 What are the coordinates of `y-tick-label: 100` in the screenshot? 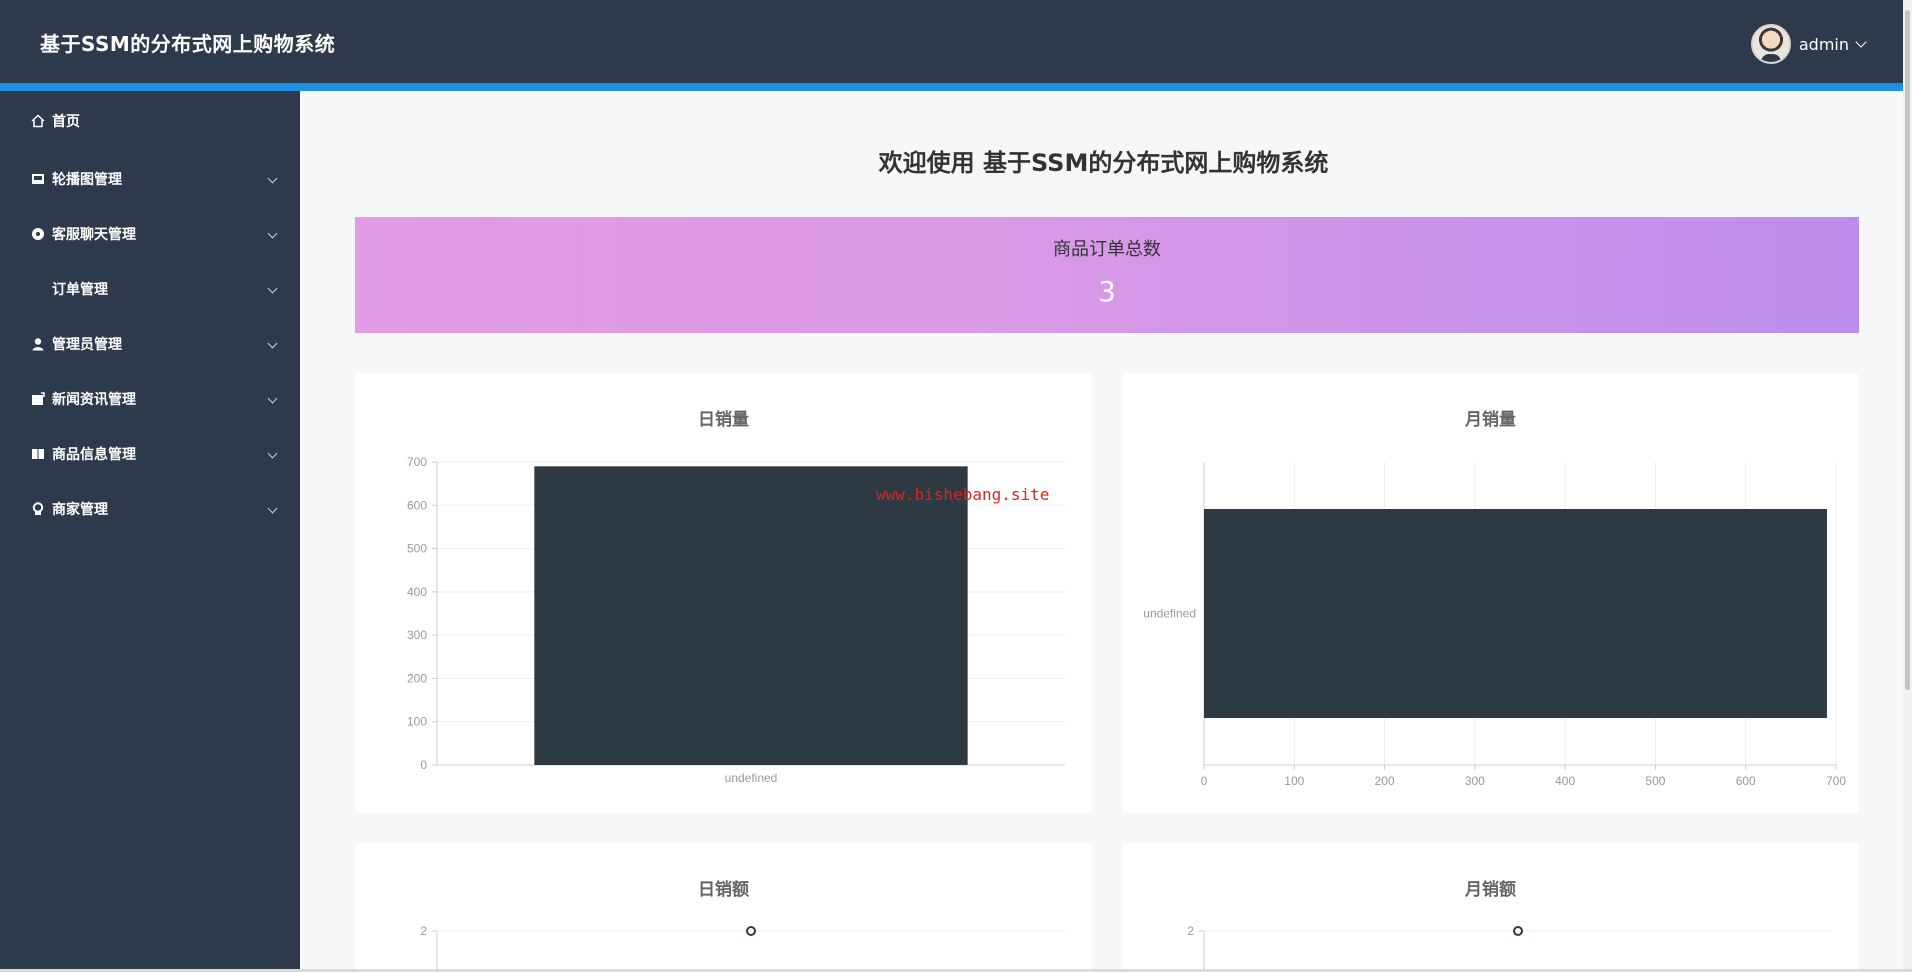 It's located at (417, 722).